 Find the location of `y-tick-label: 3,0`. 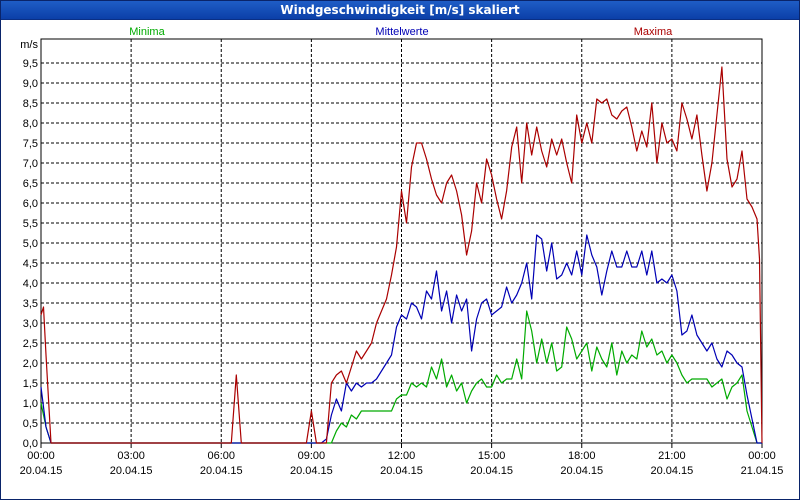

y-tick-label: 3,0 is located at coordinates (30, 324).